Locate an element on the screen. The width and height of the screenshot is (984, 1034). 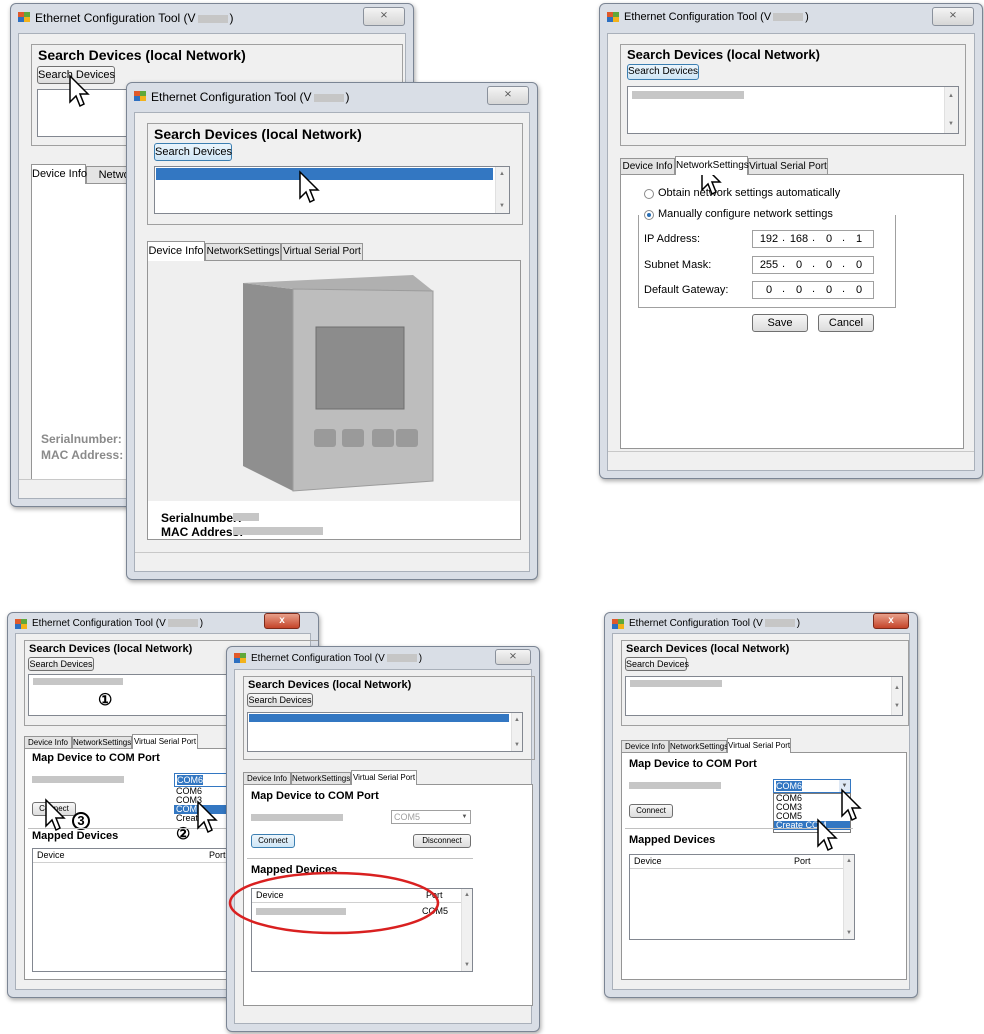
subnet-mask-field: 255. 0. 0. 0 is located at coordinates (813, 265).